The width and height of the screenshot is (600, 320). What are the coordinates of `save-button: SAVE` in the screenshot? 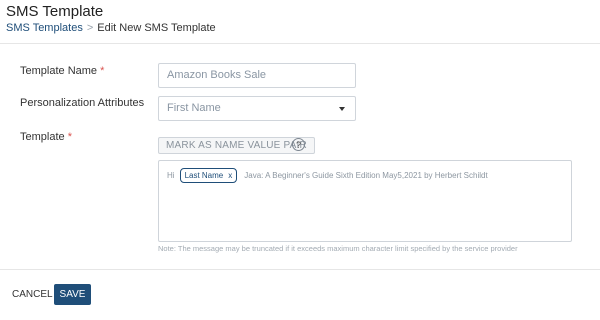 It's located at (72, 294).